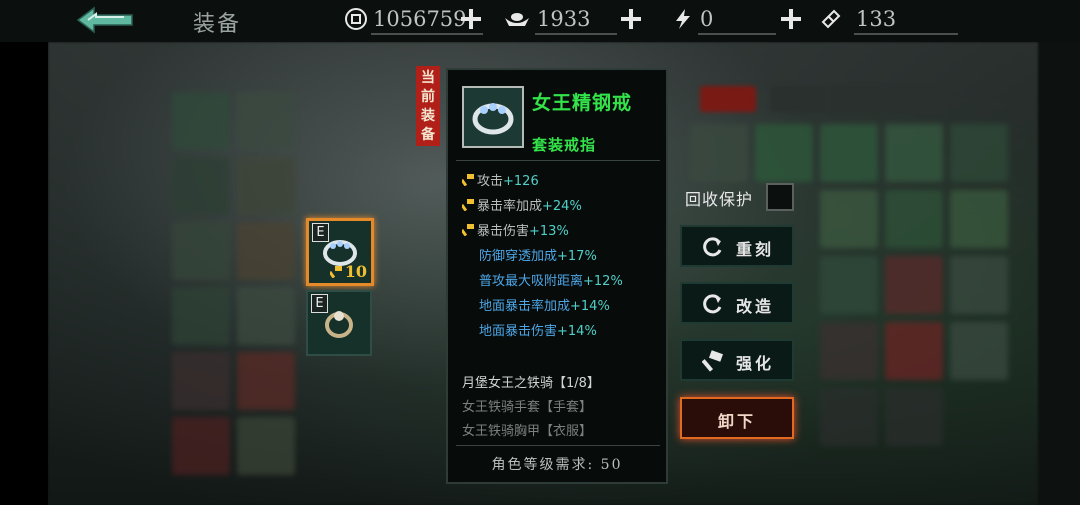  I want to click on stat-line: 攻击+126, so click(500, 179).